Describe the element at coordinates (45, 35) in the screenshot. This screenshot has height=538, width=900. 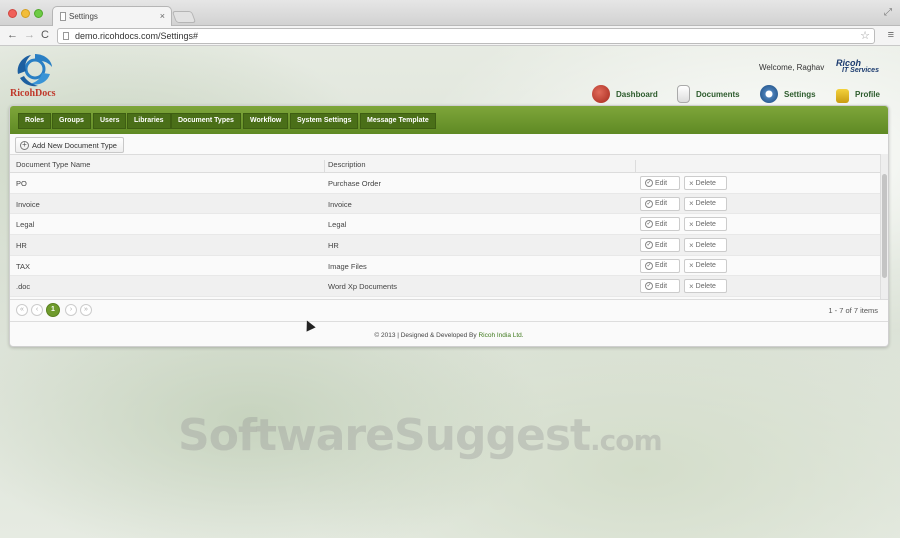
I see `reload-icon: C` at that location.